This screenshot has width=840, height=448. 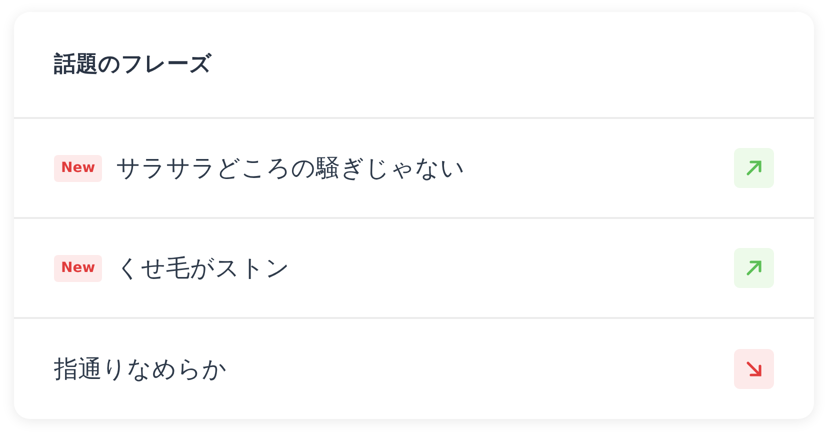 I want to click on phrase-text: サラサラどころの騒ぎじゃない, so click(x=291, y=168).